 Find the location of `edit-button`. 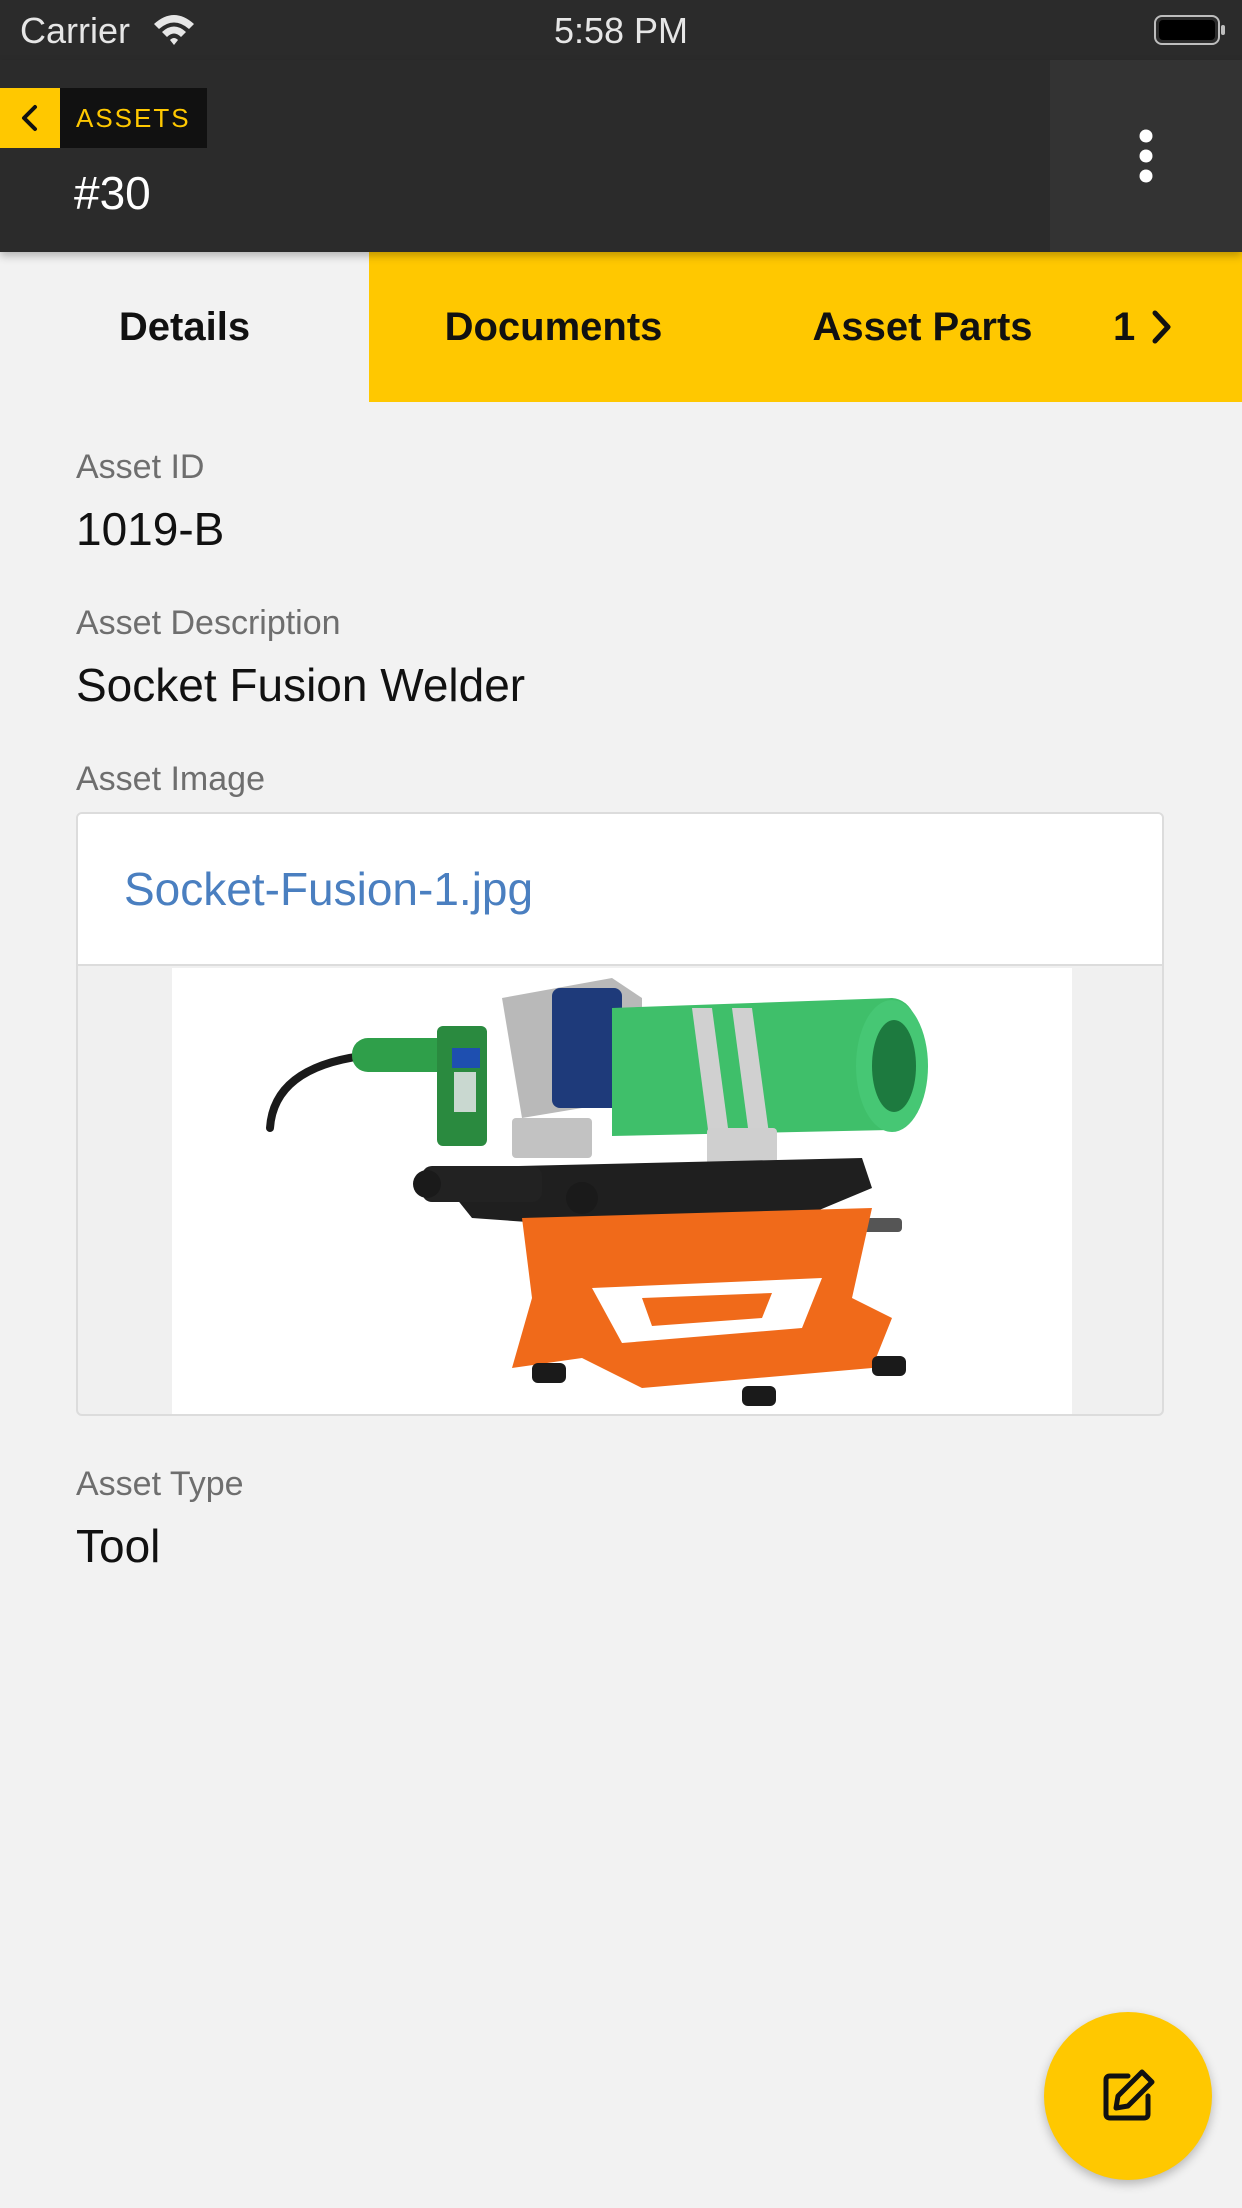

edit-button is located at coordinates (1128, 2096).